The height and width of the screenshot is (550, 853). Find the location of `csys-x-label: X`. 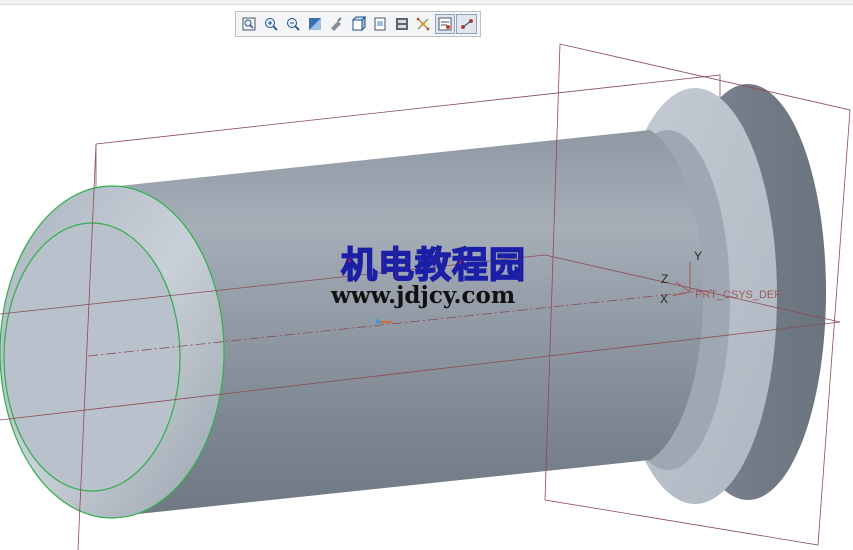

csys-x-label: X is located at coordinates (664, 299).